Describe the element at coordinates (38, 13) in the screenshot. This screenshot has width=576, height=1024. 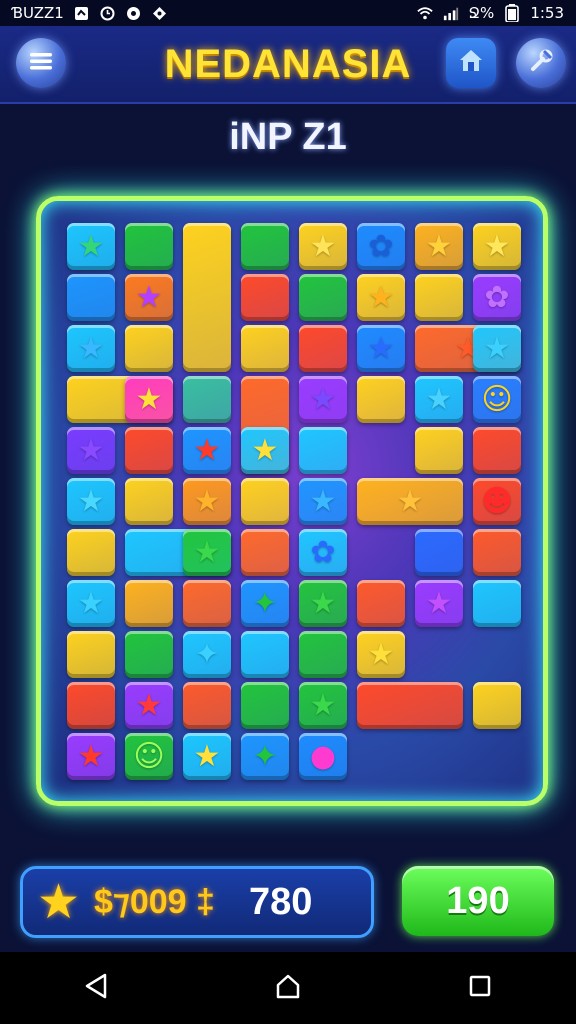
I see `carrier-label: ƁUZZ1` at that location.